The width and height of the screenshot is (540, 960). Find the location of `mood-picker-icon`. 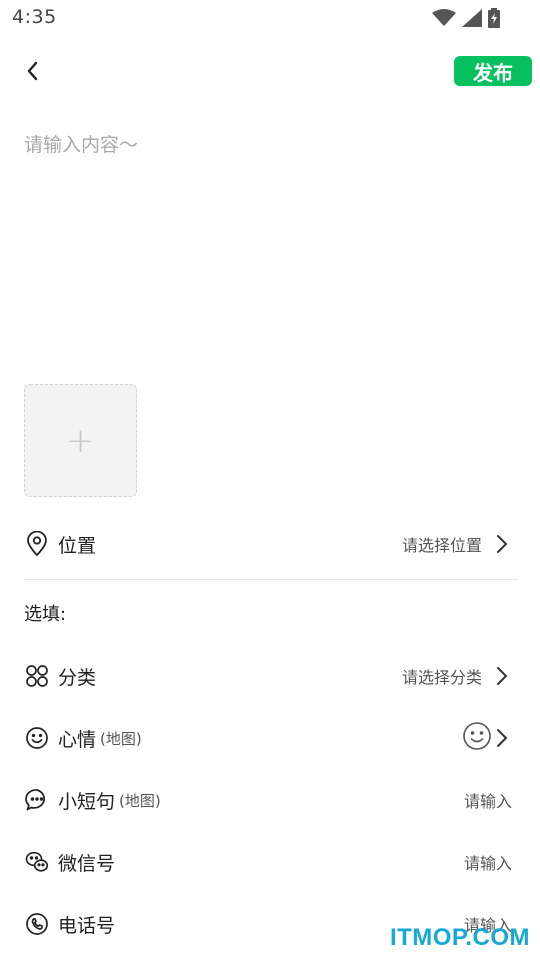

mood-picker-icon is located at coordinates (477, 738).